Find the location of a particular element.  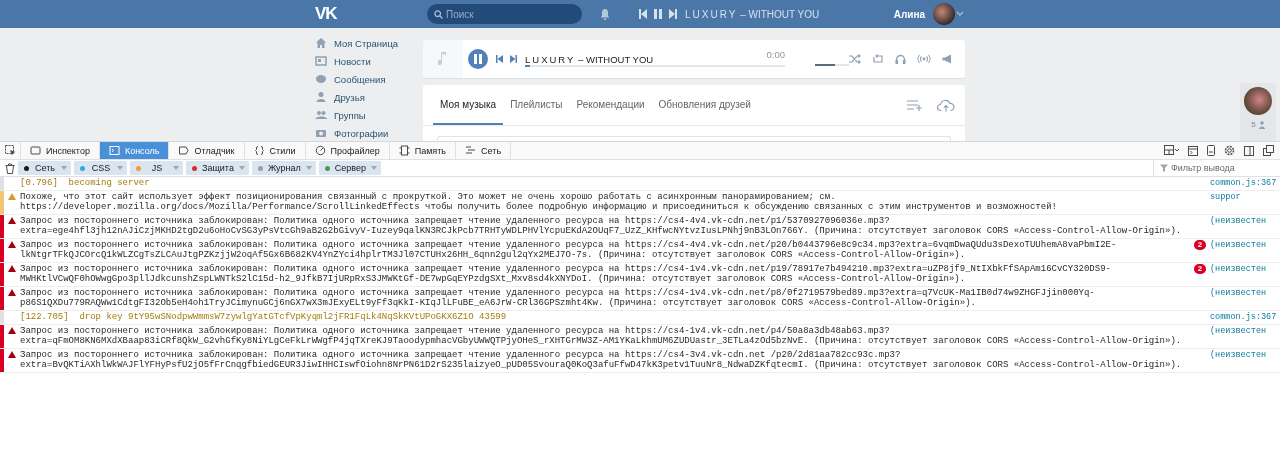

music-tab: Плейлисты is located at coordinates (536, 105).